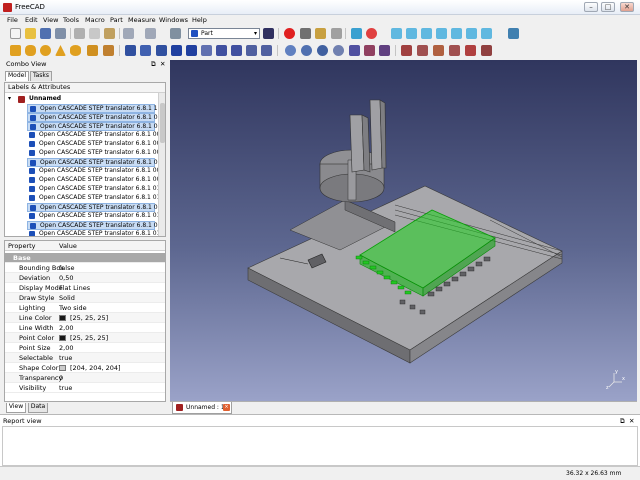 The height and width of the screenshot is (480, 640). Describe the element at coordinates (67, 298) in the screenshot. I see `property-value: Solid` at that location.